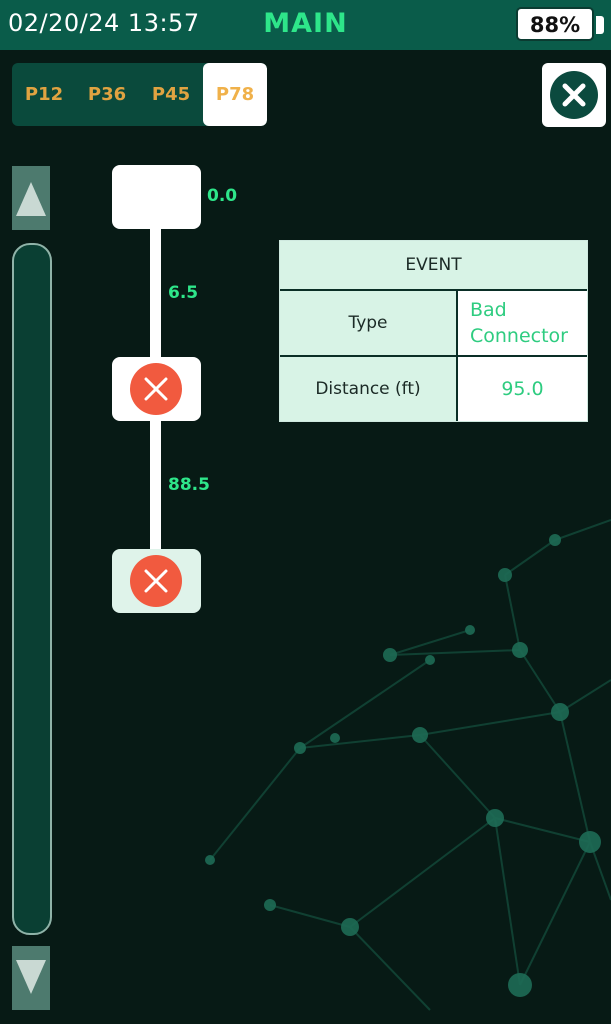 The width and height of the screenshot is (611, 1024). I want to click on close-button, so click(574, 95).